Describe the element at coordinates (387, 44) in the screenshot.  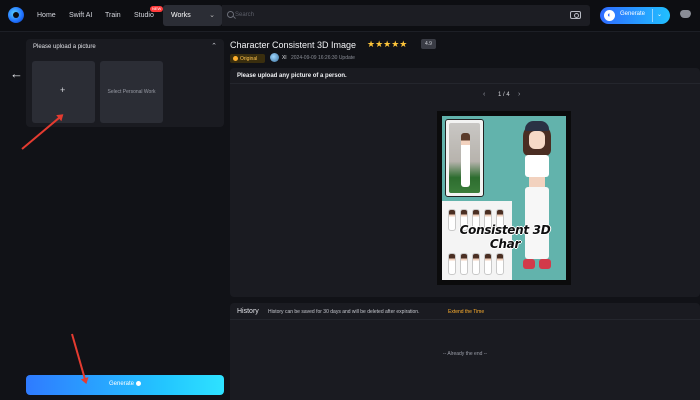
I see `star-rating: ★★★★★` at that location.